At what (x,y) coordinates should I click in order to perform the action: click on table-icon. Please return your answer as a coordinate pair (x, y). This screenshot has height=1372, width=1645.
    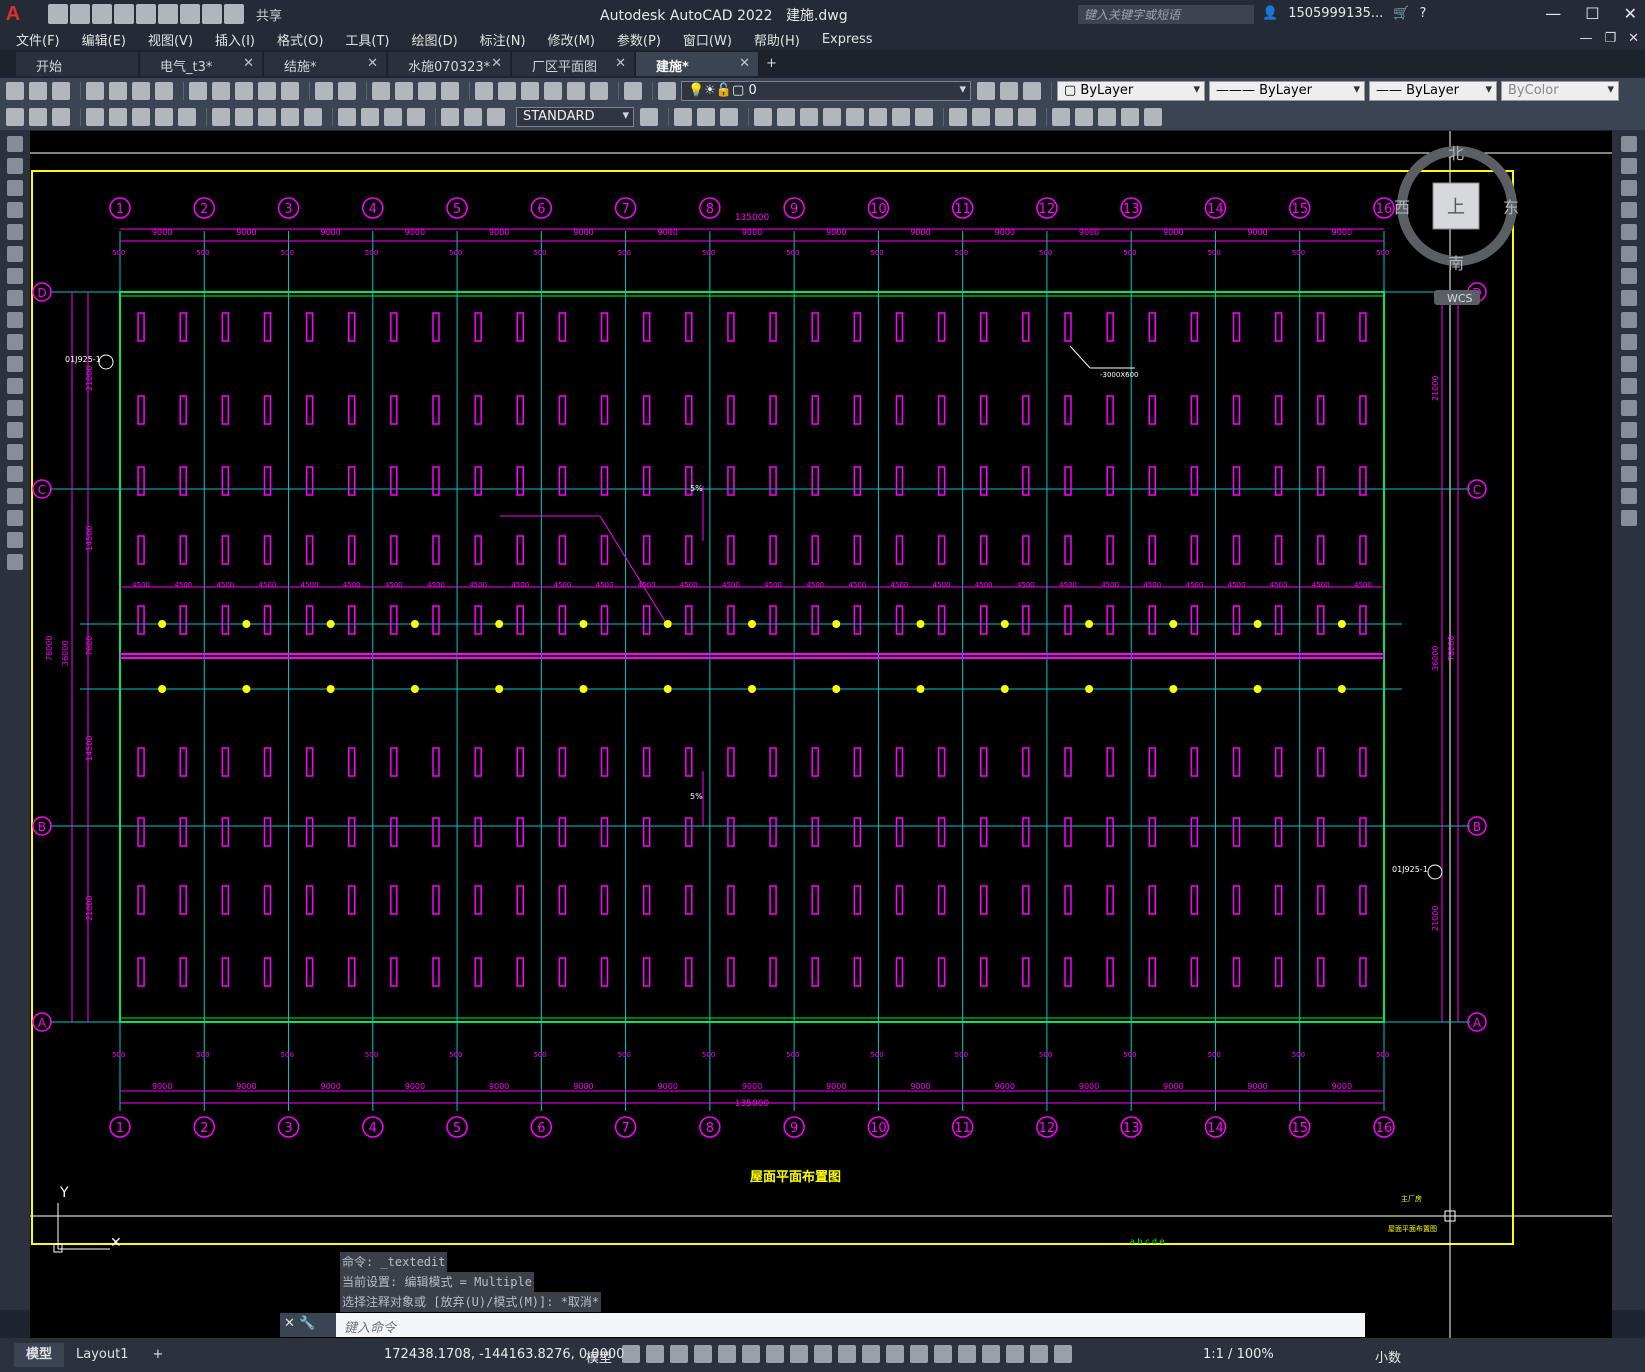
    Looking at the image, I should click on (15, 518).